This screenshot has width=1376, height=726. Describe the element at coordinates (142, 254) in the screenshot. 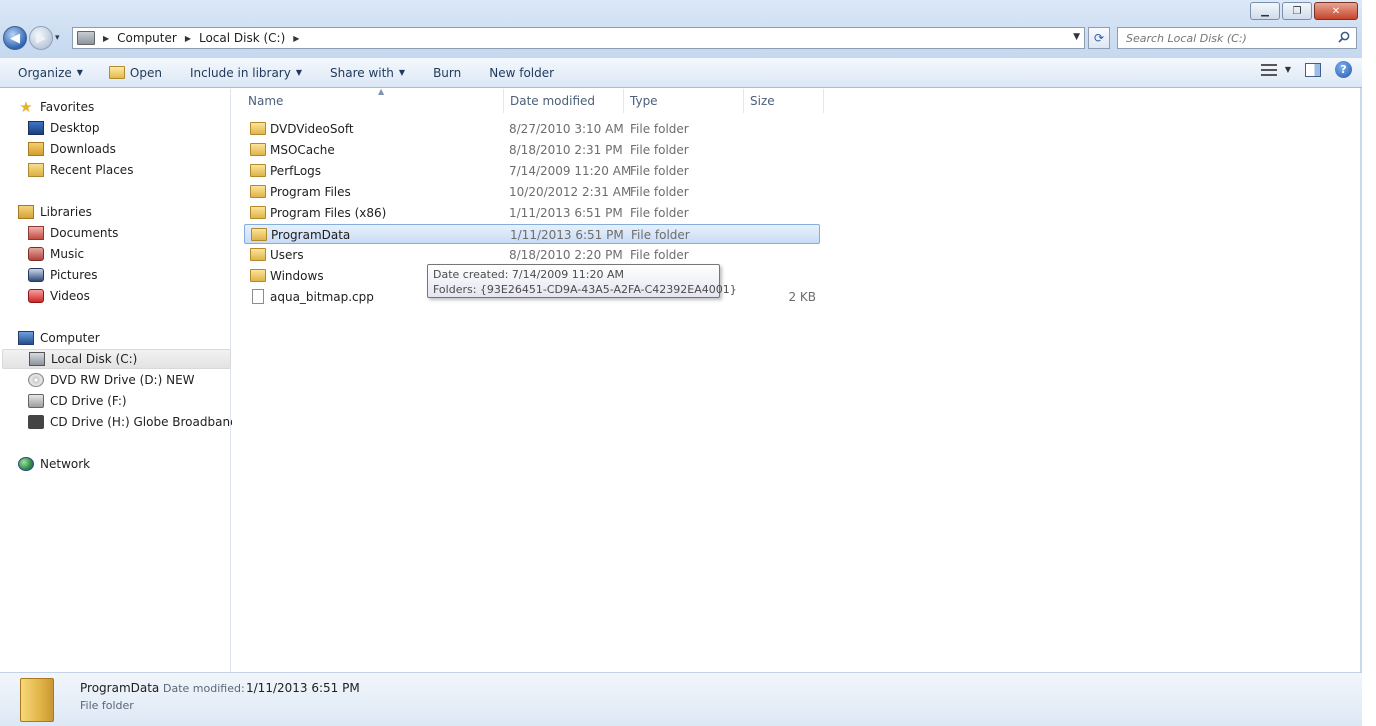

I see `sidebar-item-music: Music` at that location.